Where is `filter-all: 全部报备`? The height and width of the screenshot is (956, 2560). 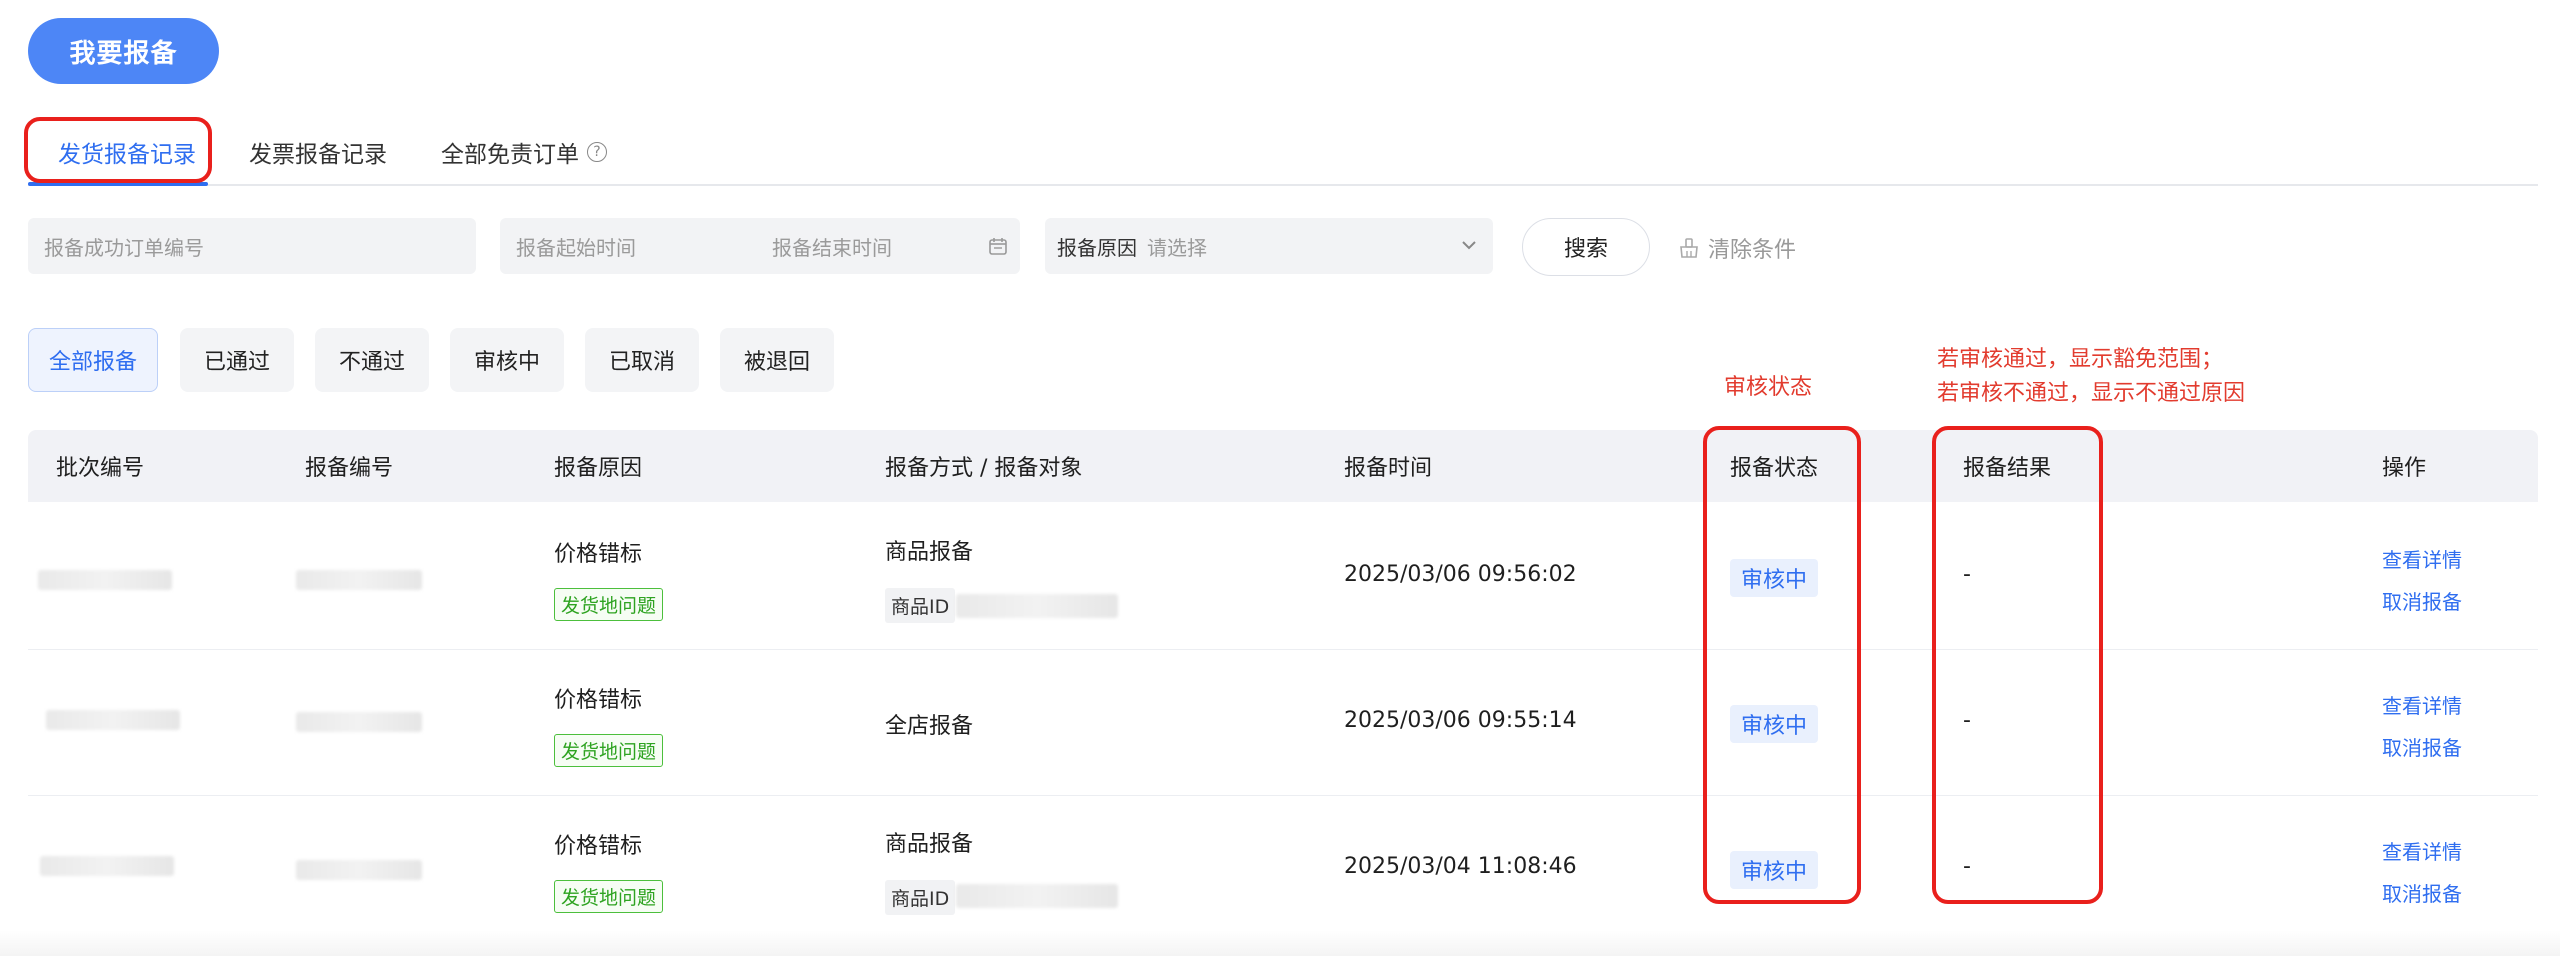
filter-all: 全部报备 is located at coordinates (93, 360).